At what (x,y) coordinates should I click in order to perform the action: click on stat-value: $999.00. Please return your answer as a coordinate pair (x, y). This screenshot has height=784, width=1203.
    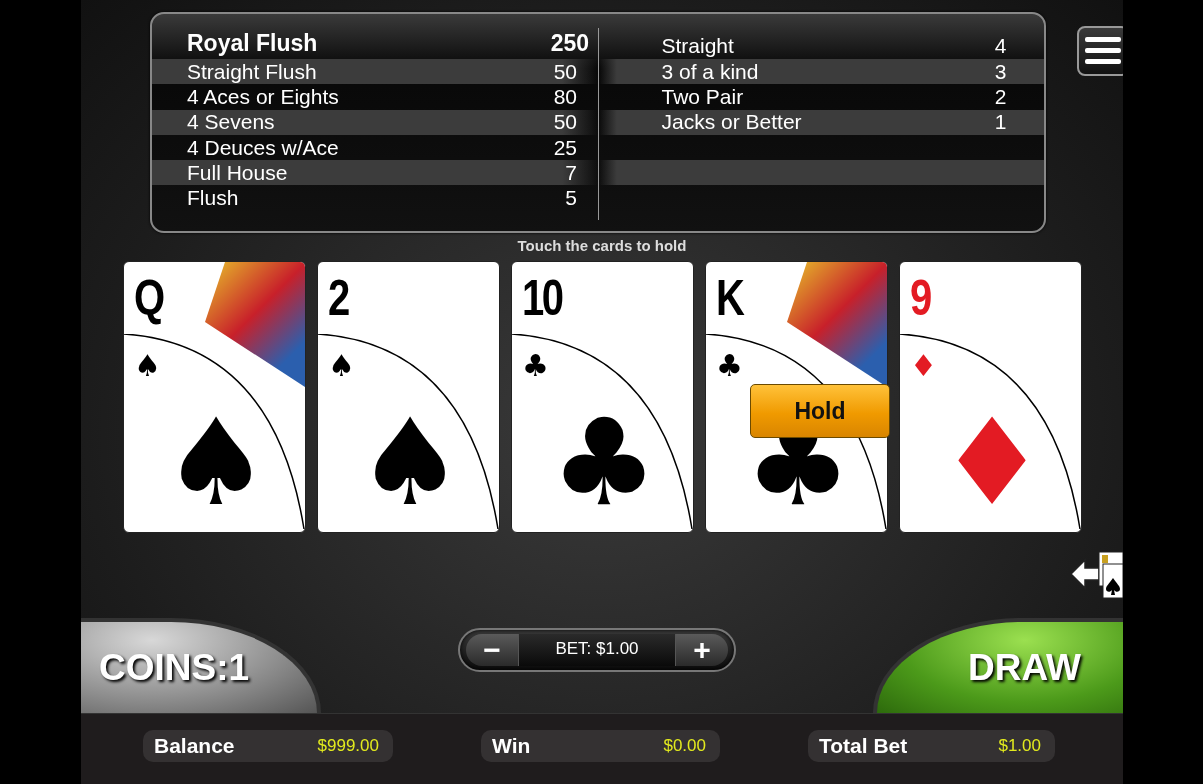
    Looking at the image, I should click on (348, 746).